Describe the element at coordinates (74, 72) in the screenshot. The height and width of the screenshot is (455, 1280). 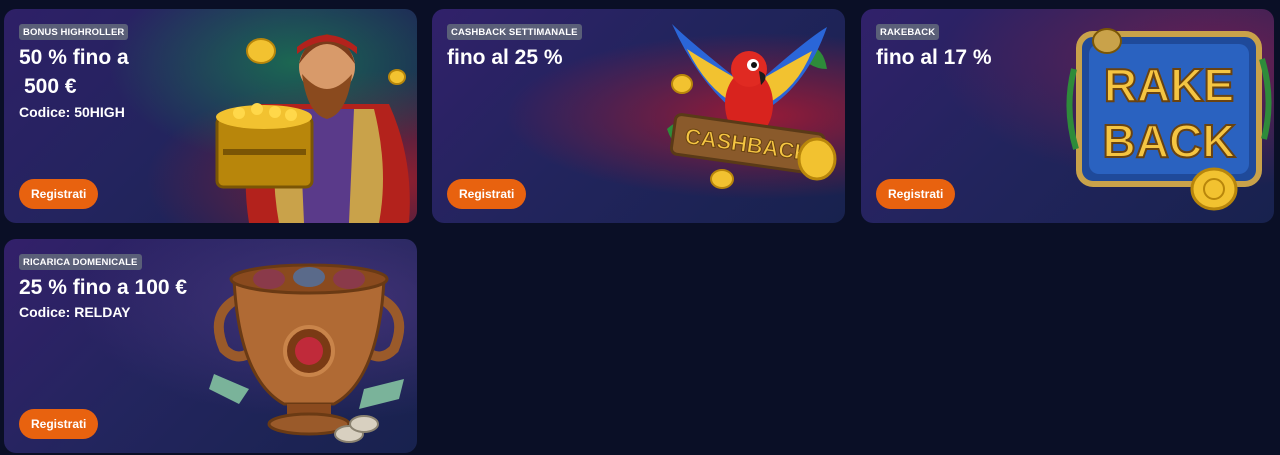
I see `promo-headline: 50 % fino a 500 €` at that location.